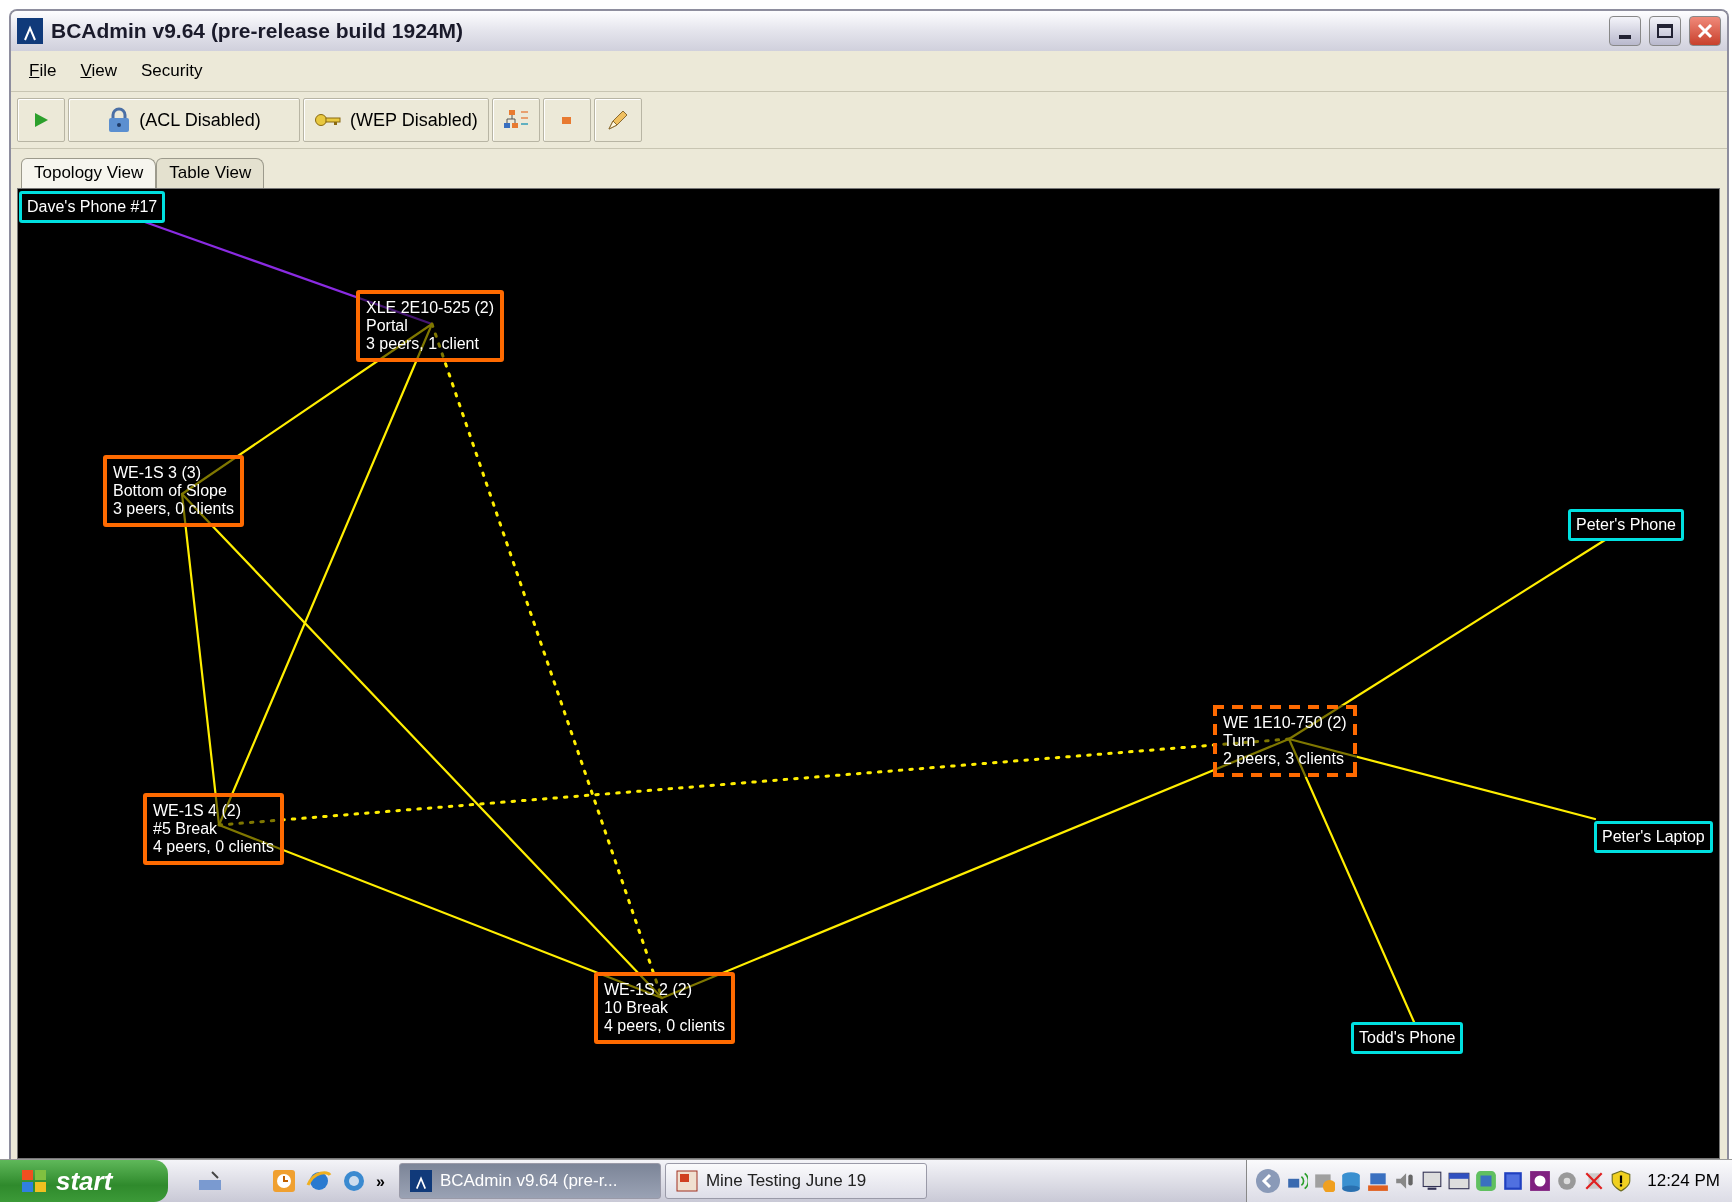  What do you see at coordinates (84, 1181) in the screenshot?
I see `start-button: start` at bounding box center [84, 1181].